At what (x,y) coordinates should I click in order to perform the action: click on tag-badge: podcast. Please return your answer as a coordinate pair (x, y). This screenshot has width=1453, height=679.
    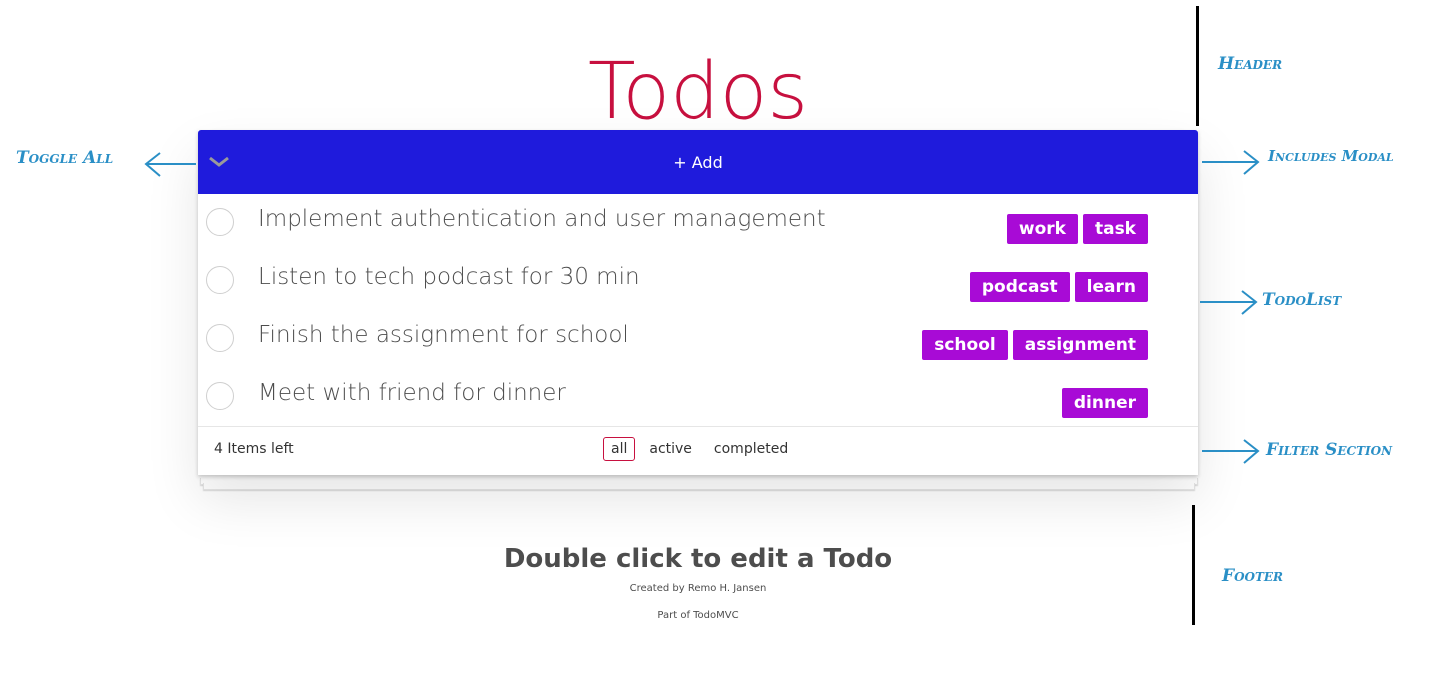
    Looking at the image, I should click on (1019, 287).